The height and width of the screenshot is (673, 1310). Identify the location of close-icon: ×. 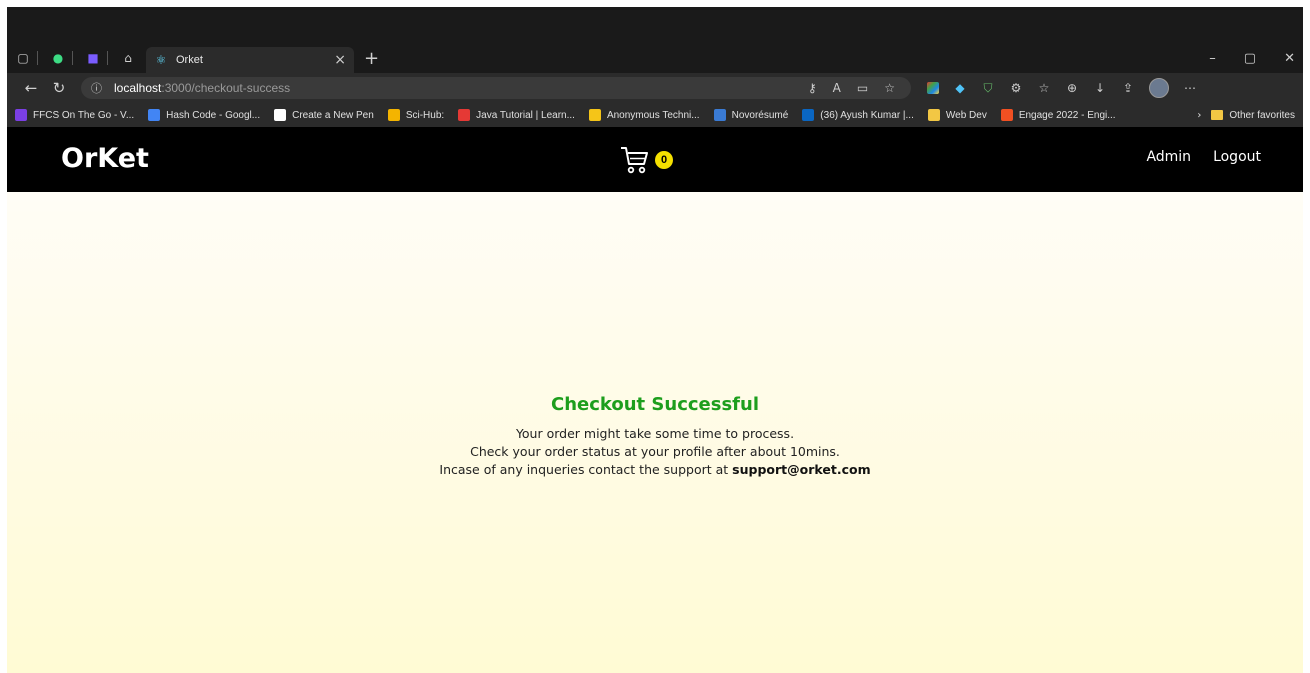
(340, 60).